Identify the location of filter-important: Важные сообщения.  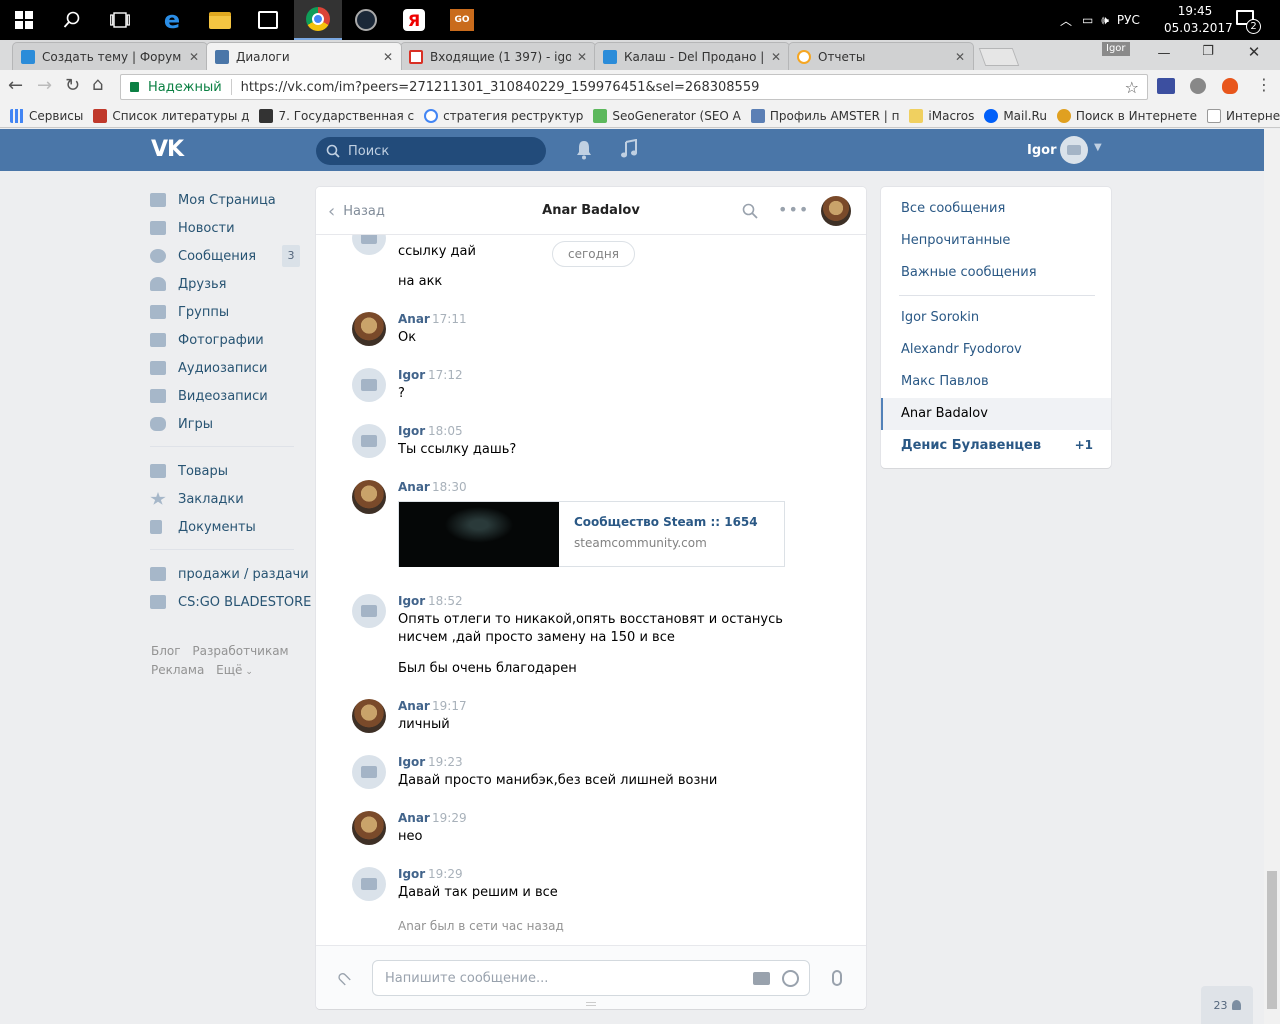
(969, 272).